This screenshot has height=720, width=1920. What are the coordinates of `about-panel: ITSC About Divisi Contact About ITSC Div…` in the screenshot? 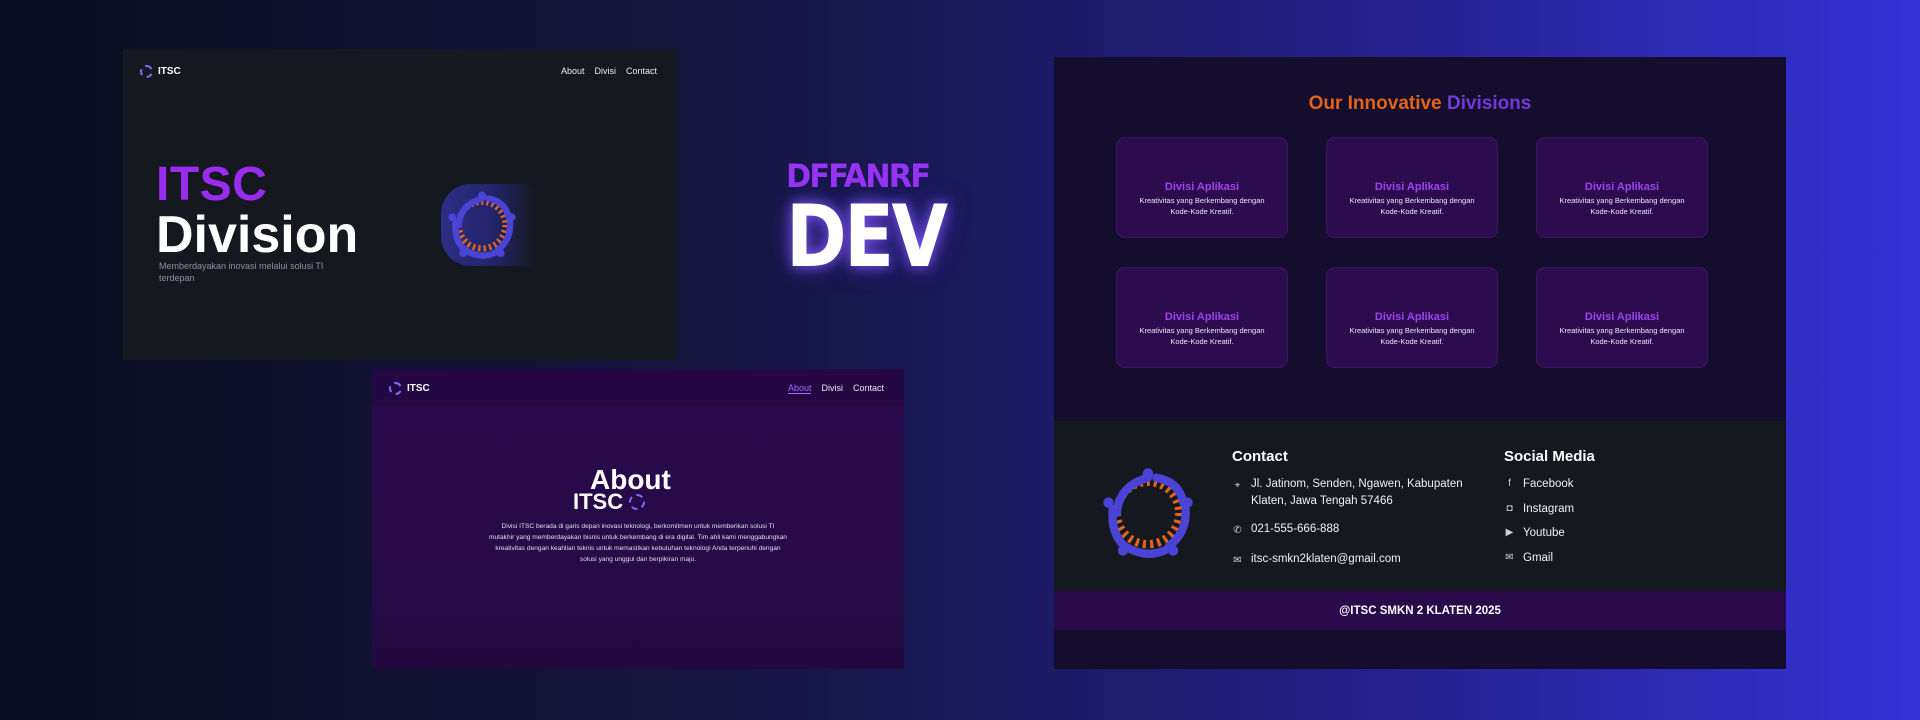 It's located at (638, 519).